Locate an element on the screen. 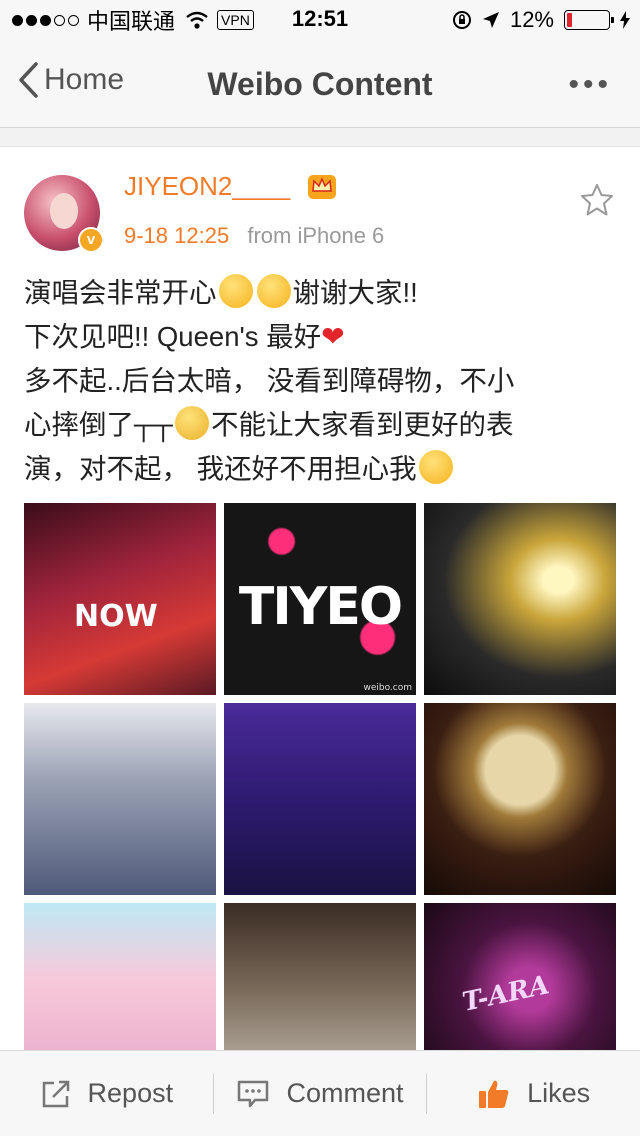 Image resolution: width=640 pixels, height=1136 pixels. post-source: from iPhone 6 is located at coordinates (316, 235).